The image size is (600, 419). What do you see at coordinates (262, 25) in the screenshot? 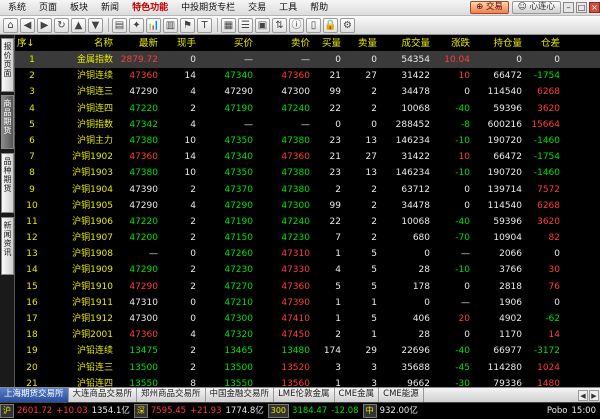
I see `select-icon: ▣` at bounding box center [262, 25].